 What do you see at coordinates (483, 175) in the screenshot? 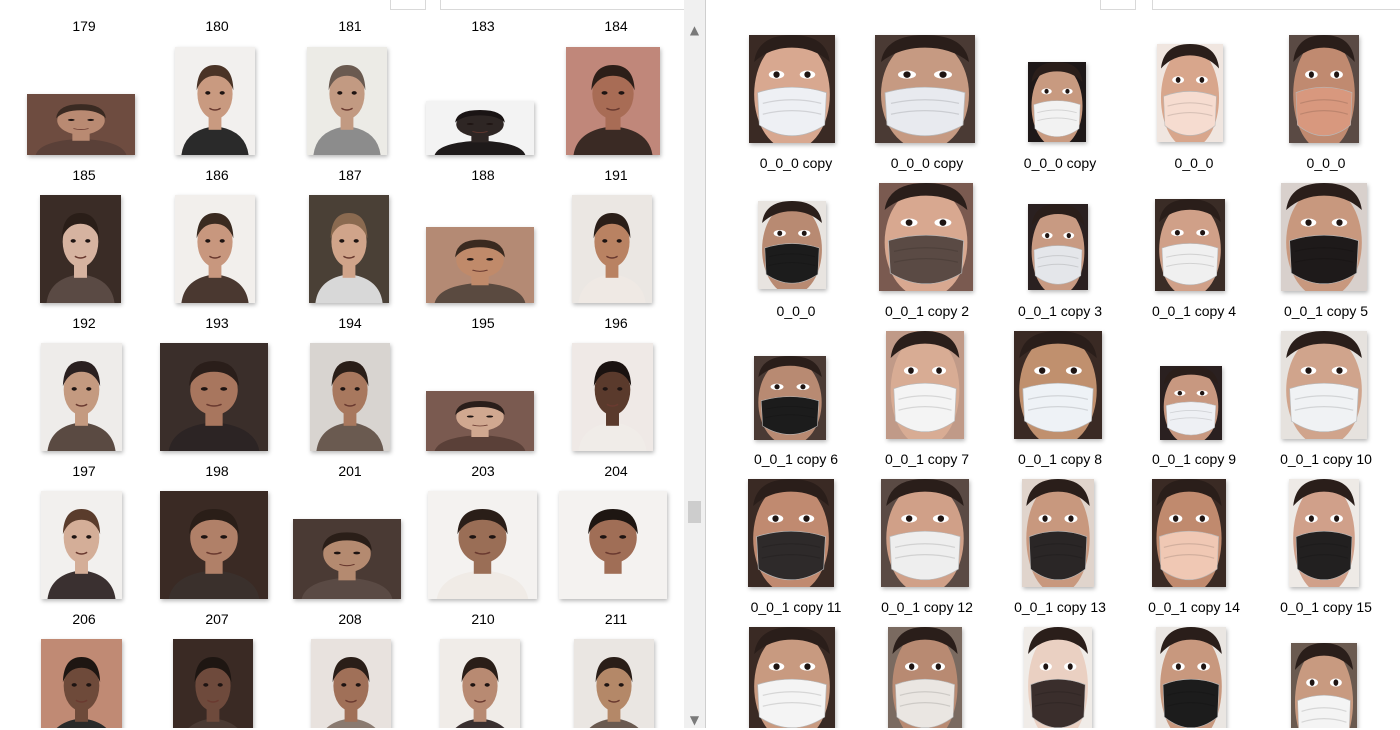
I see `file-label: 188` at bounding box center [483, 175].